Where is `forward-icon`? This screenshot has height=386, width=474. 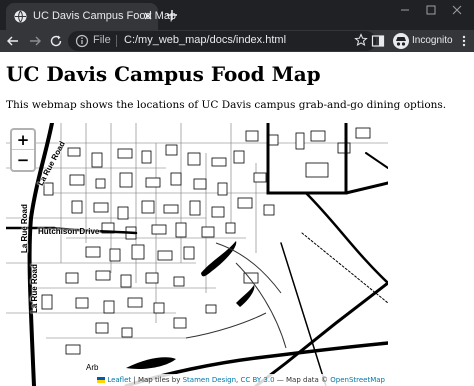 forward-icon is located at coordinates (35, 41).